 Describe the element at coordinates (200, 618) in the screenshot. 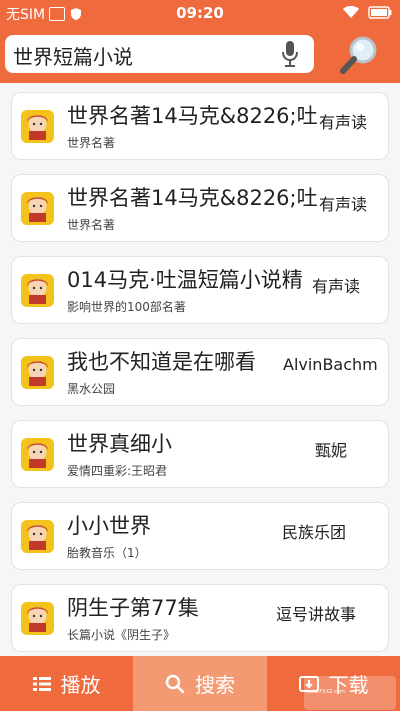

I see `result-card: 阴生子第77集 长篇小说《阴生子》 逗号讲故事` at that location.